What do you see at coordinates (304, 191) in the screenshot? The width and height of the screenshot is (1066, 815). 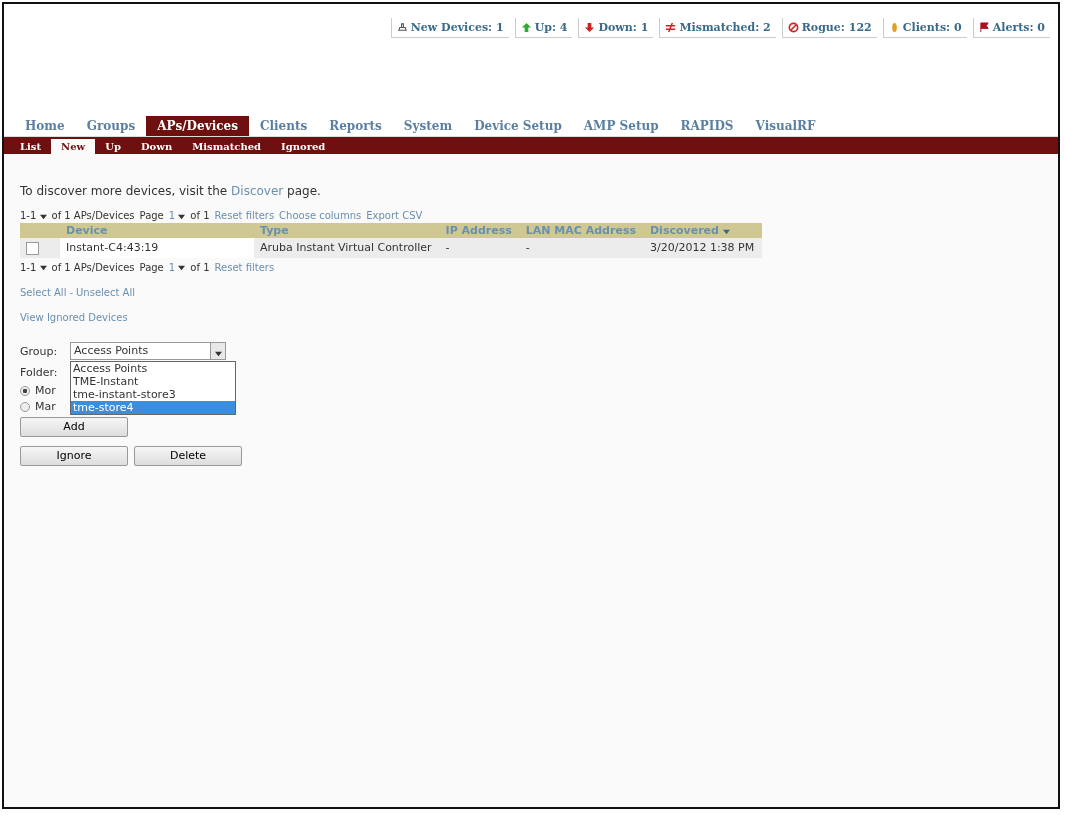 I see `intro-text-end: page.` at bounding box center [304, 191].